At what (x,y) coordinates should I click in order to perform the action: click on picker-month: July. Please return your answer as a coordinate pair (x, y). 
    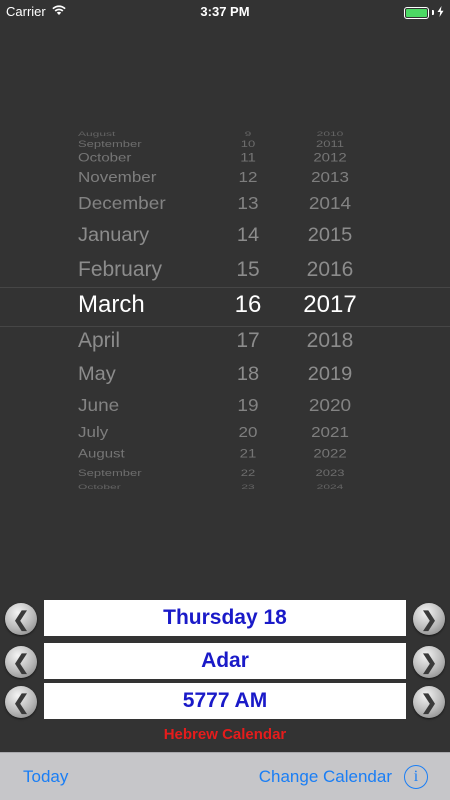
    Looking at the image, I should click on (93, 432).